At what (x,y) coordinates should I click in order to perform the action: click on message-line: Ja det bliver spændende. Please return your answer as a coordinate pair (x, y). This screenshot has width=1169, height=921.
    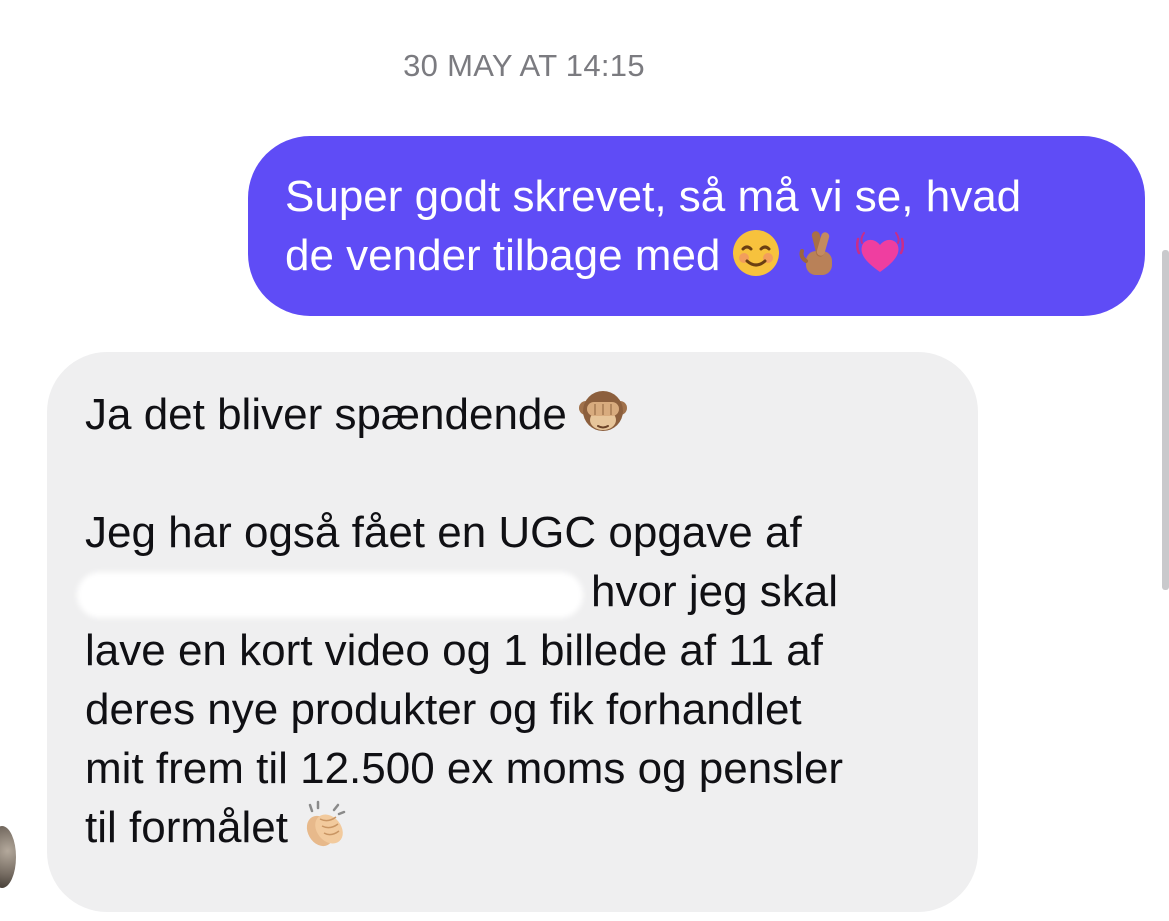
    Looking at the image, I should click on (326, 414).